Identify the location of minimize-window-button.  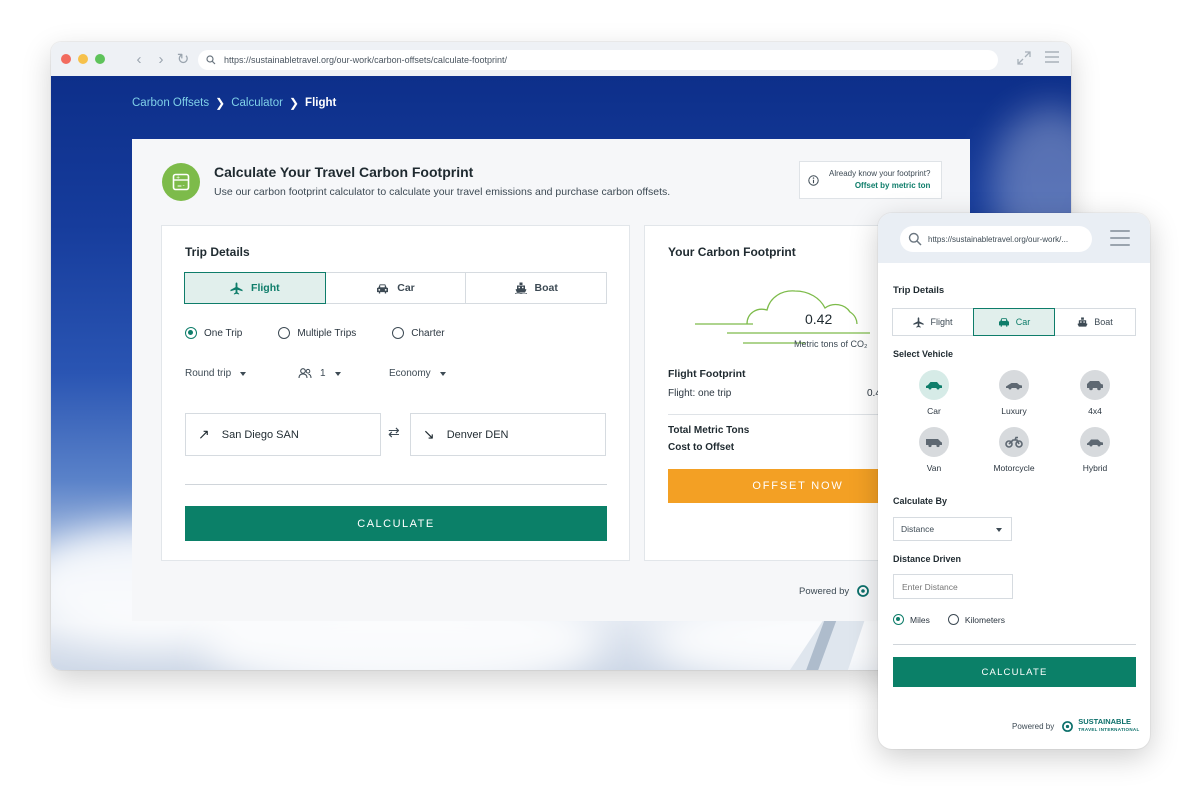
(83, 59).